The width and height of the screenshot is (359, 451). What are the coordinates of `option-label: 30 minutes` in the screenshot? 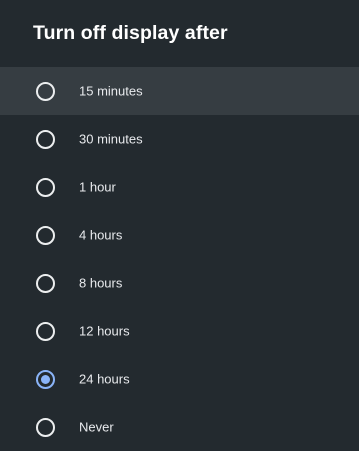 It's located at (111, 139).